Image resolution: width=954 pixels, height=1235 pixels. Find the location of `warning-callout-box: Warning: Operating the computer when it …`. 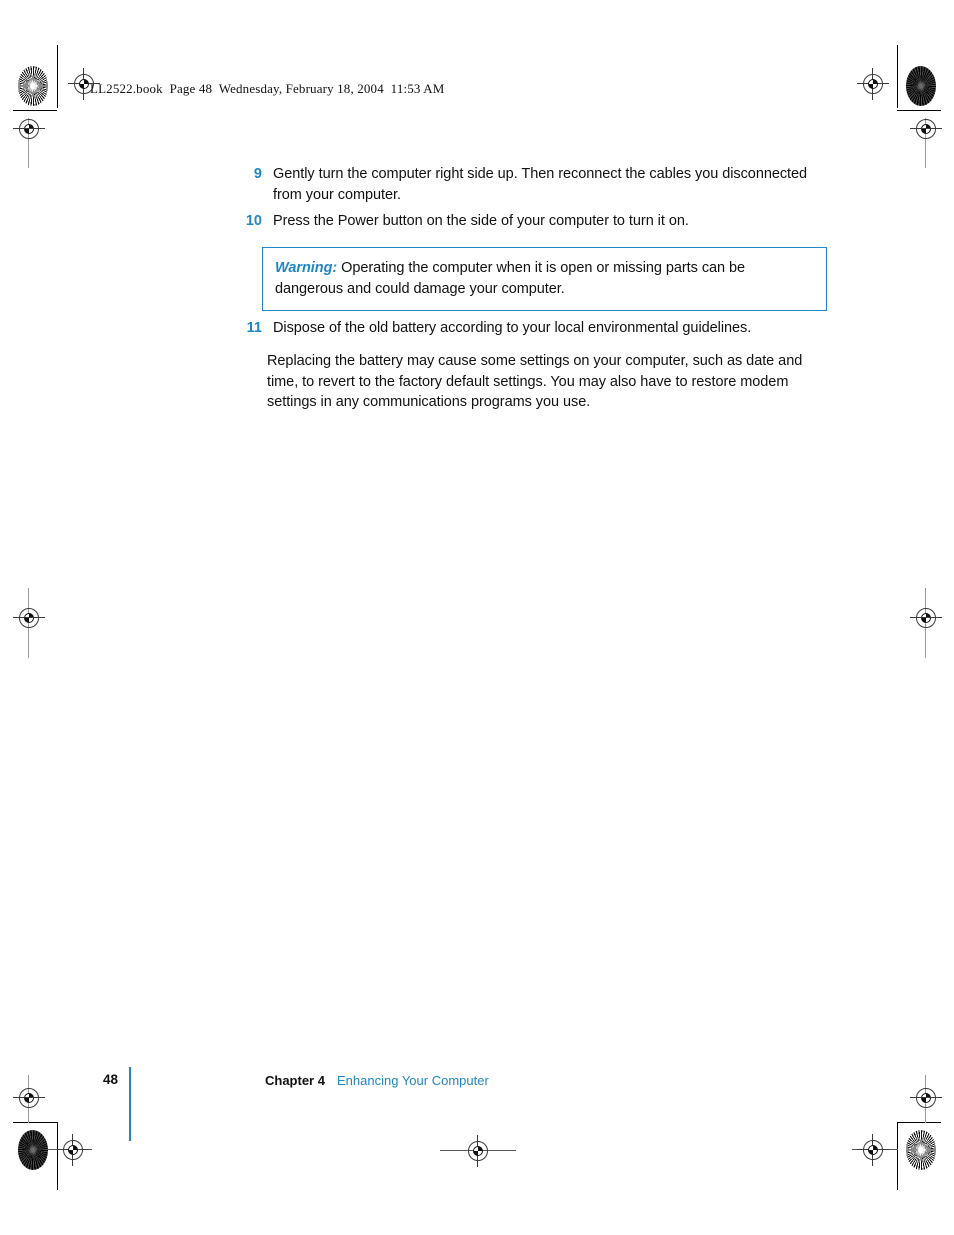

warning-callout-box: Warning: Operating the computer when it … is located at coordinates (544, 279).